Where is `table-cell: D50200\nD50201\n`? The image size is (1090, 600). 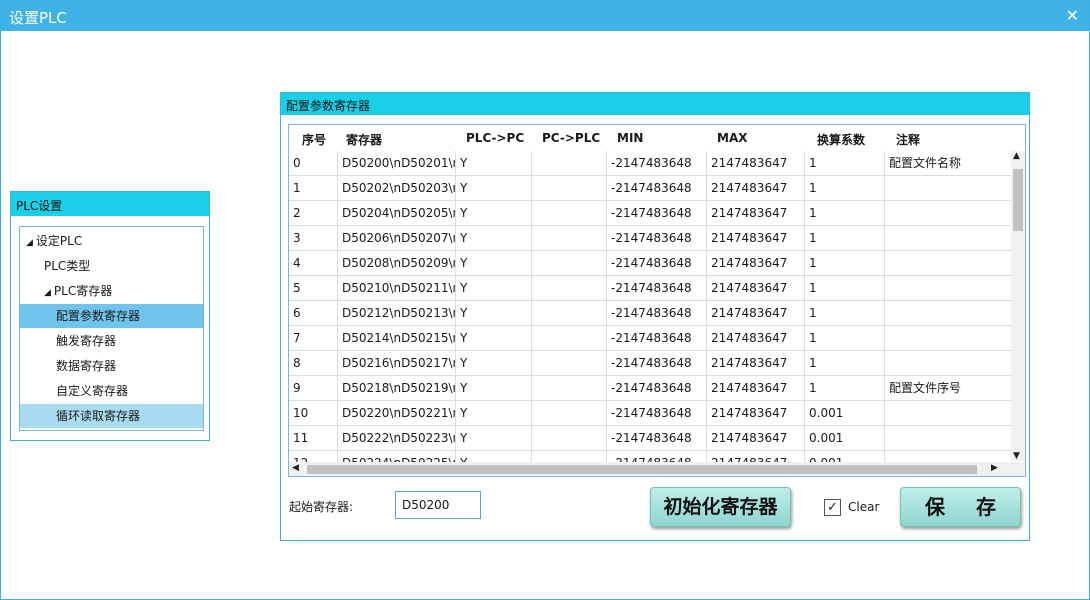 table-cell: D50200\nD50201\n is located at coordinates (397, 163).